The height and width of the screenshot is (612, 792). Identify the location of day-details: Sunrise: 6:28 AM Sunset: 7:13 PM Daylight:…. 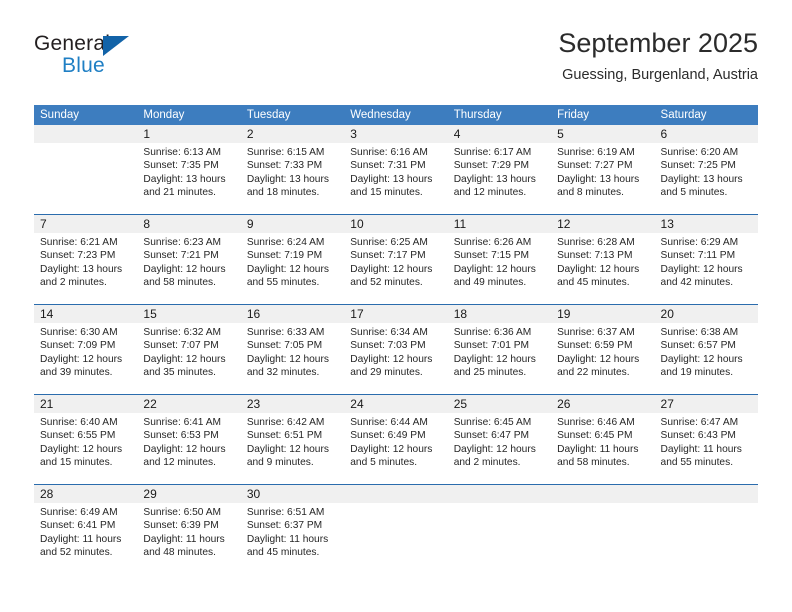
(602, 261).